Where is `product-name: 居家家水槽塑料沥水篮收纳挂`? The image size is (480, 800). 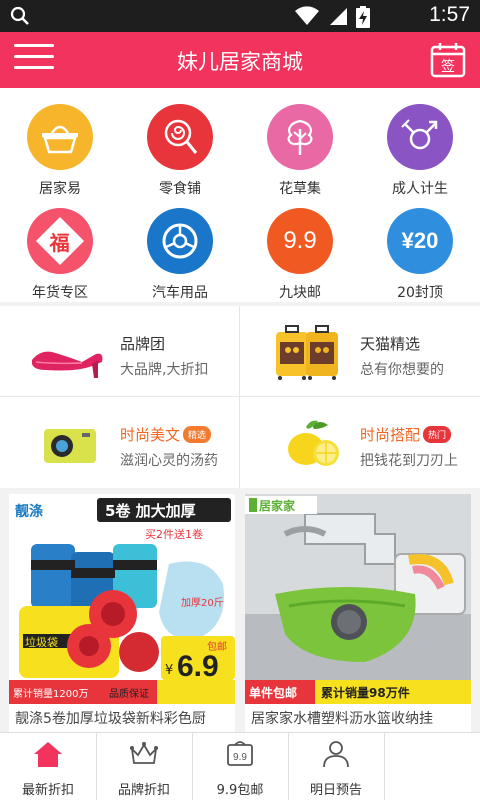
product-name: 居家家水槽塑料沥水篮收纳挂 is located at coordinates (342, 719).